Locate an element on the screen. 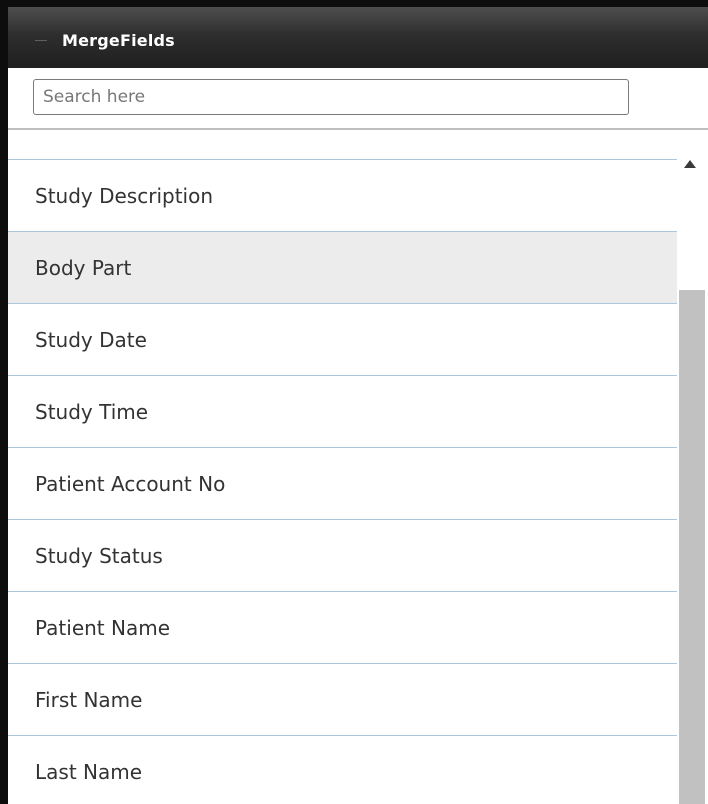 The image size is (708, 804). scrollbar-thumb is located at coordinates (692, 547).